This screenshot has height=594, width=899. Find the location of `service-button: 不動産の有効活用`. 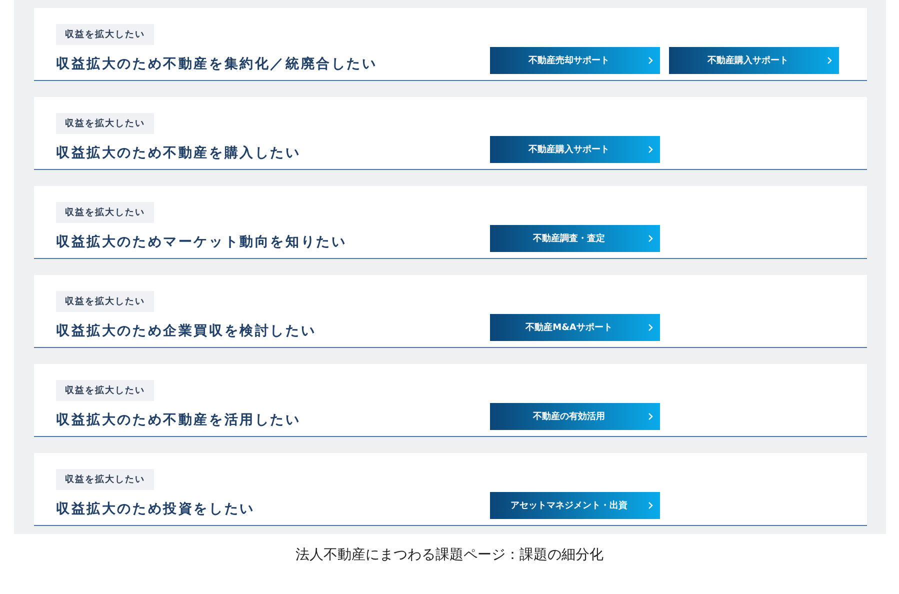

service-button: 不動産の有効活用 is located at coordinates (575, 416).